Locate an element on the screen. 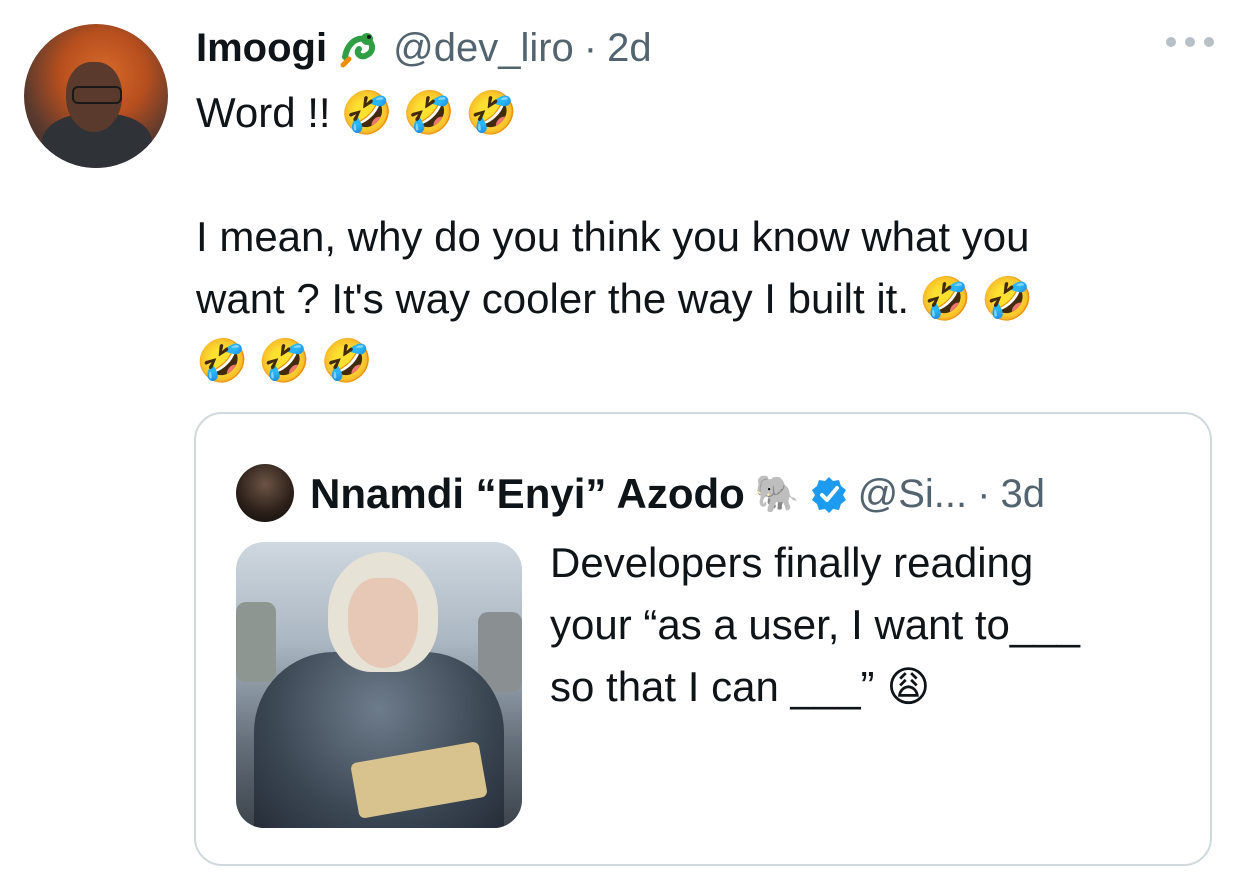 This screenshot has width=1242, height=880. tweet-timestamp: 2d is located at coordinates (629, 48).